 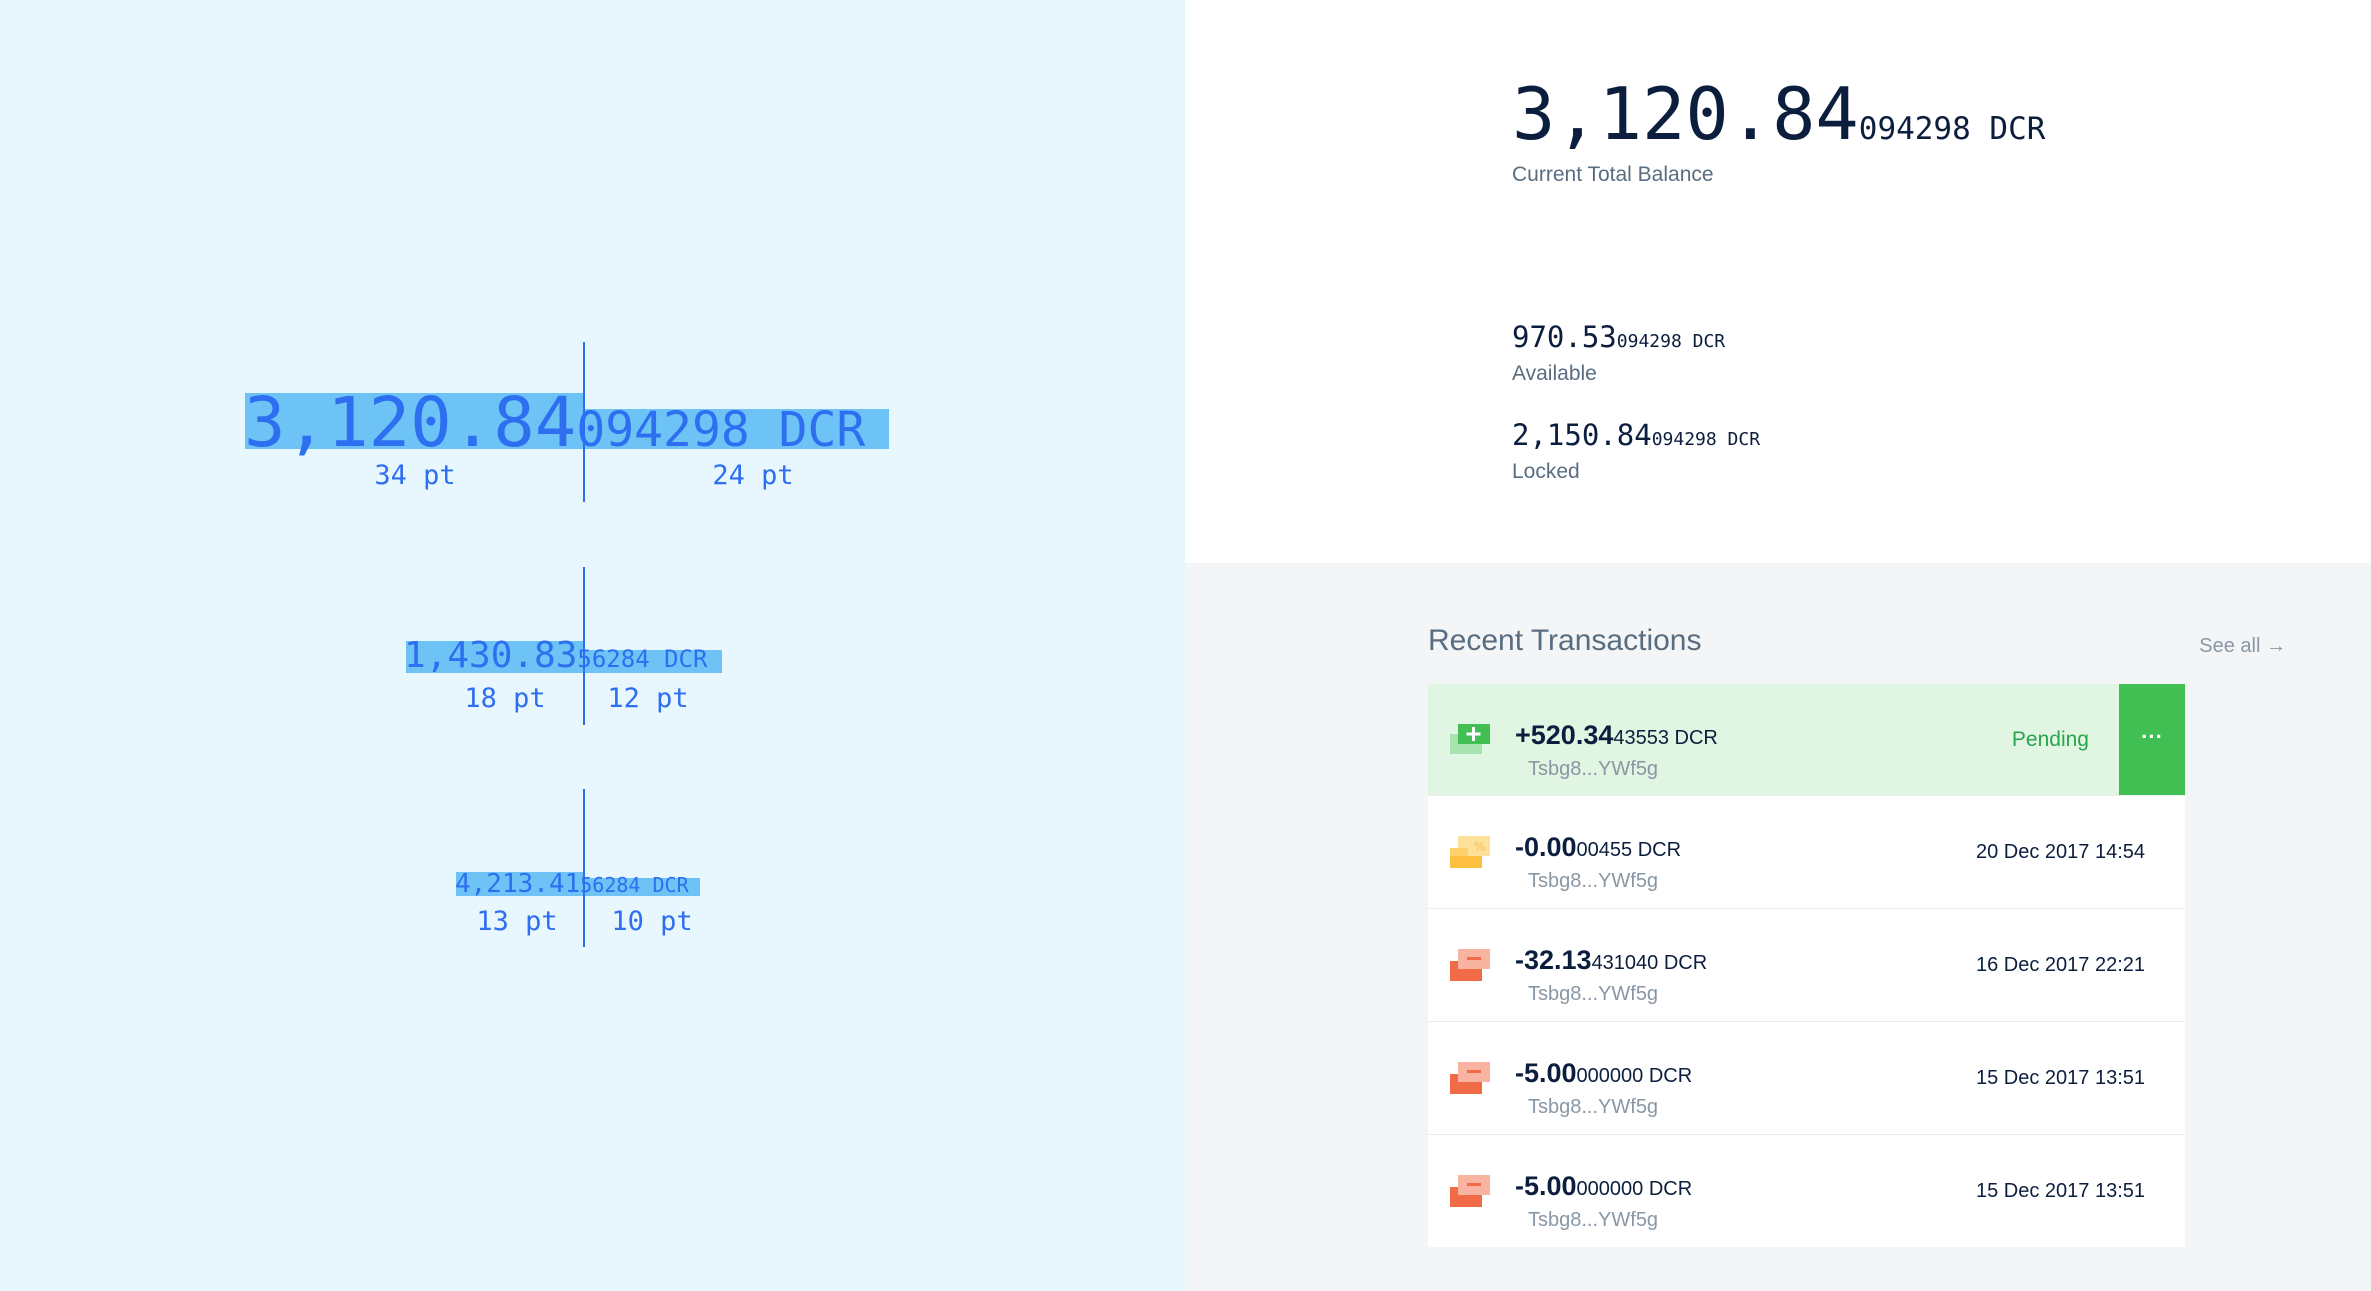 I want to click on spec-size-dec-medium: 12 pt, so click(x=648, y=698).